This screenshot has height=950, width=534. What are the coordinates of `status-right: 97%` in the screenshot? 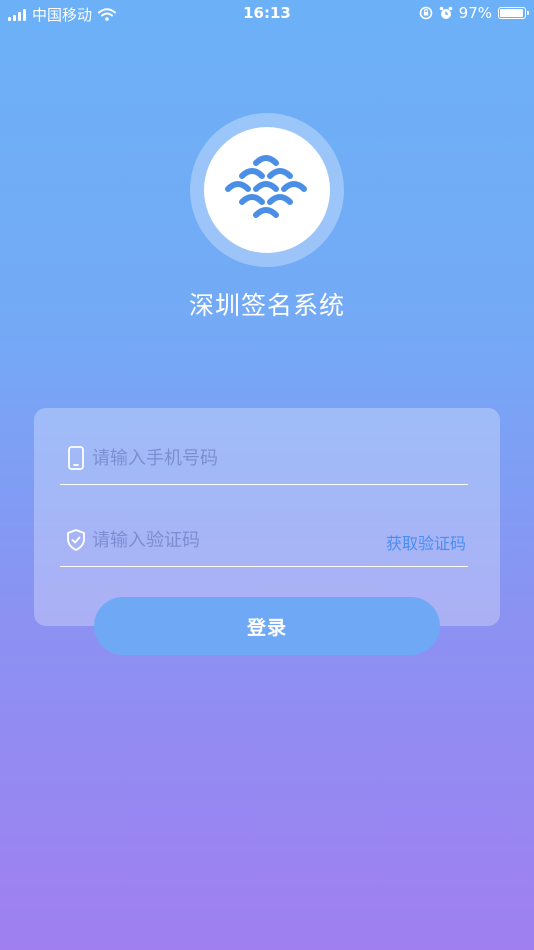 It's located at (474, 13).